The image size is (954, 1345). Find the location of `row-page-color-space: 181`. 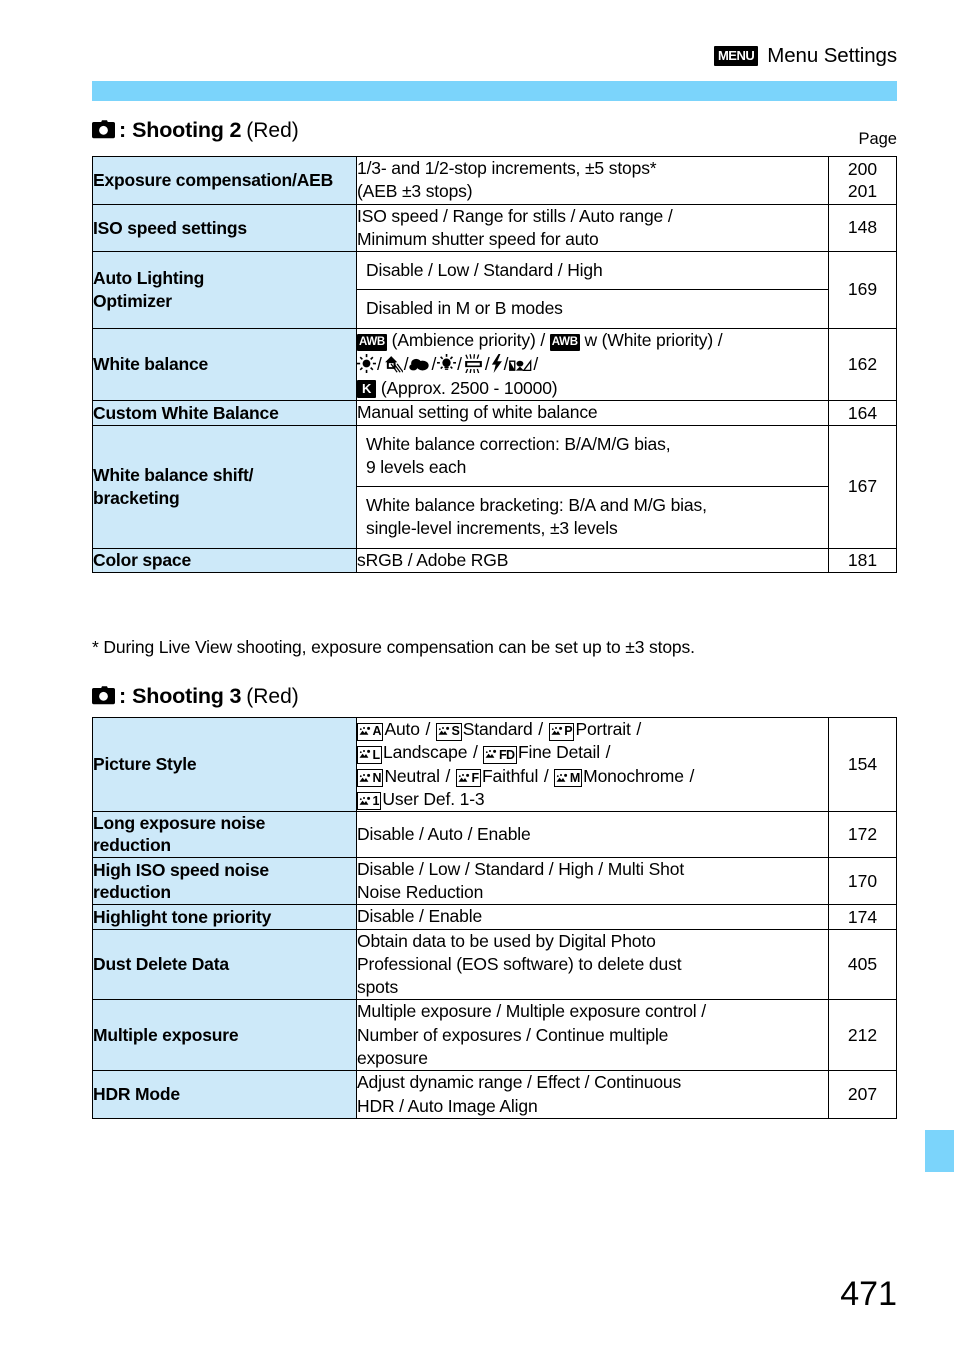

row-page-color-space: 181 is located at coordinates (862, 560).